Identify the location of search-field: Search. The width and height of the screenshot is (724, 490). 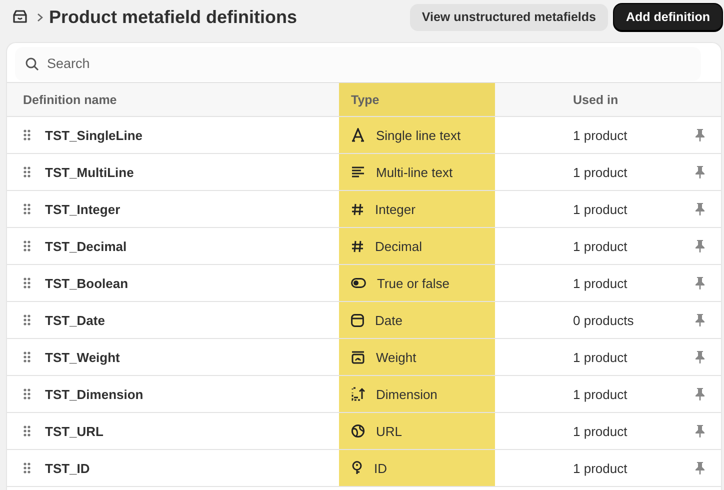
(358, 63).